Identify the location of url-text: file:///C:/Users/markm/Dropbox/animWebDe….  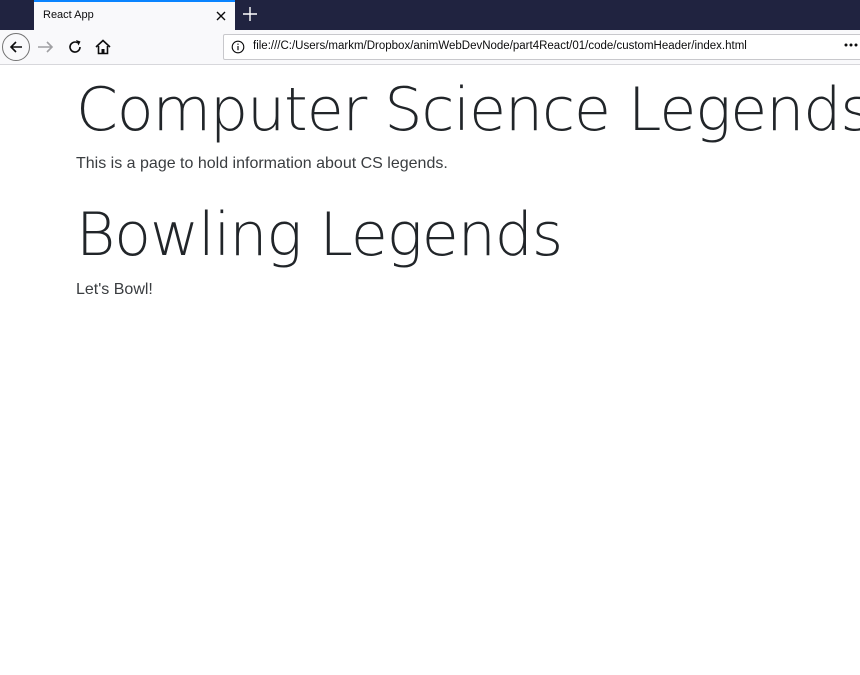
(500, 46).